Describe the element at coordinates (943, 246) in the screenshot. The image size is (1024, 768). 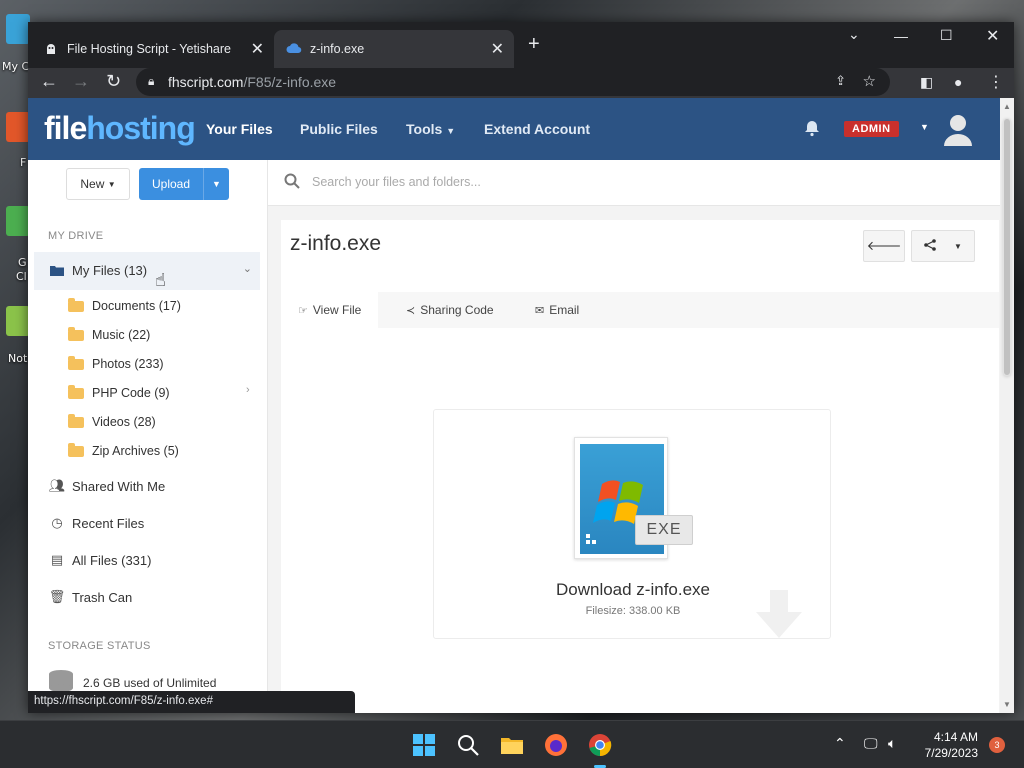
I see `share-button: ▼` at that location.